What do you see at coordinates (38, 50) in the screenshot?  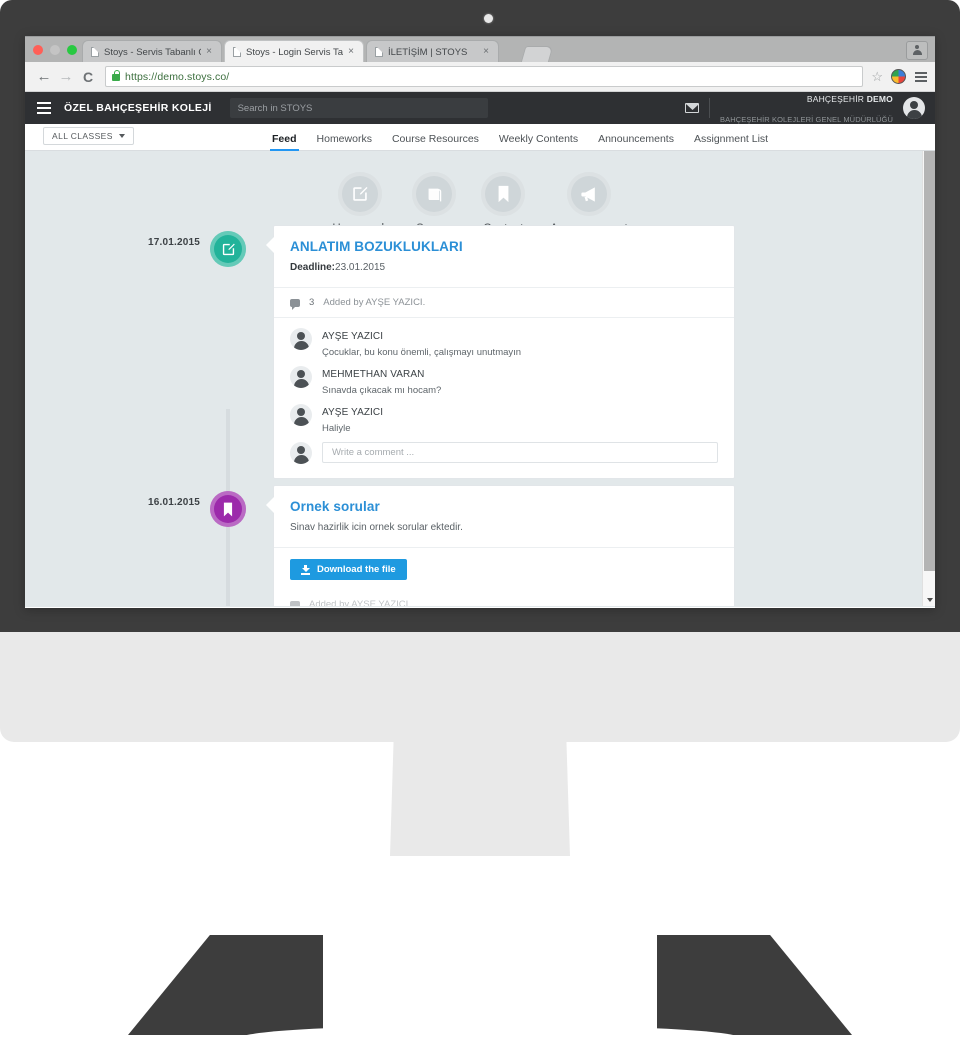 I see `close-window-button` at bounding box center [38, 50].